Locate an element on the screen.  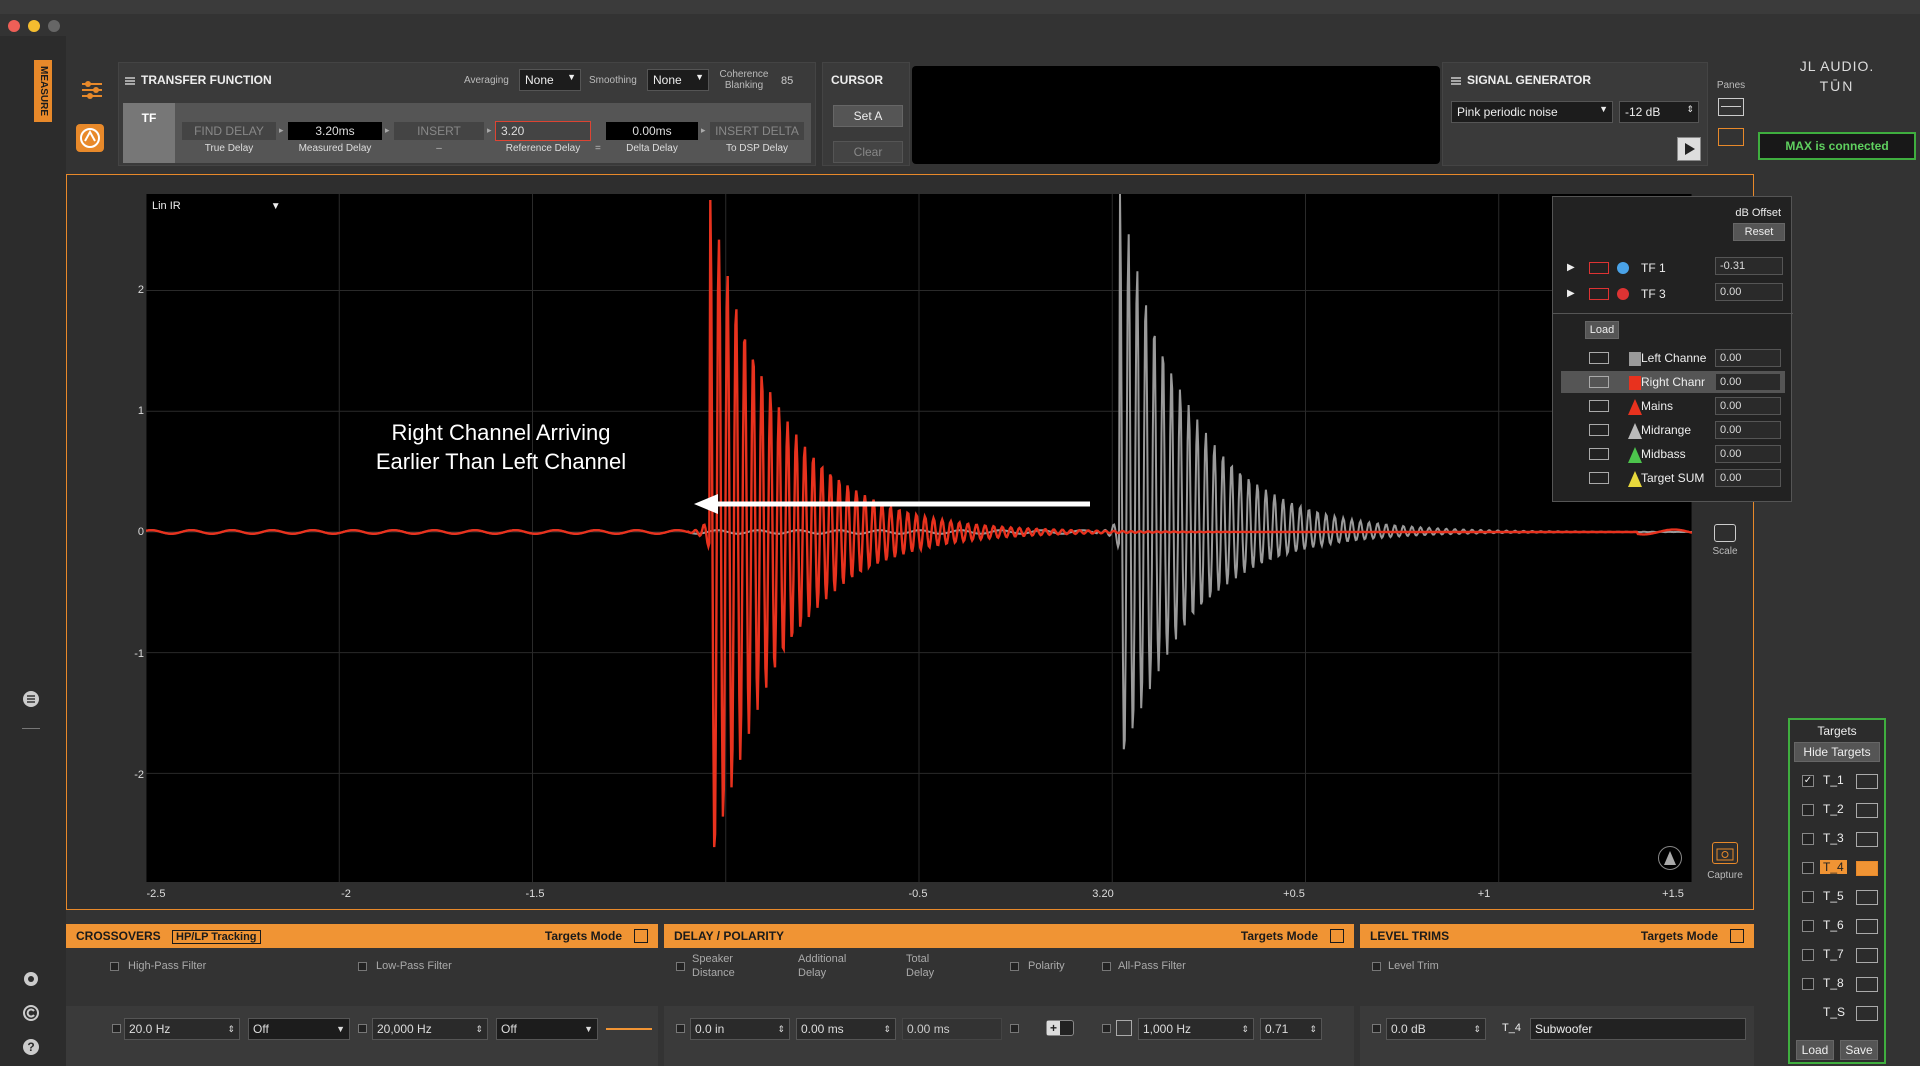
additional-delay-field: 0.00 ms ⇕ is located at coordinates (846, 1029).